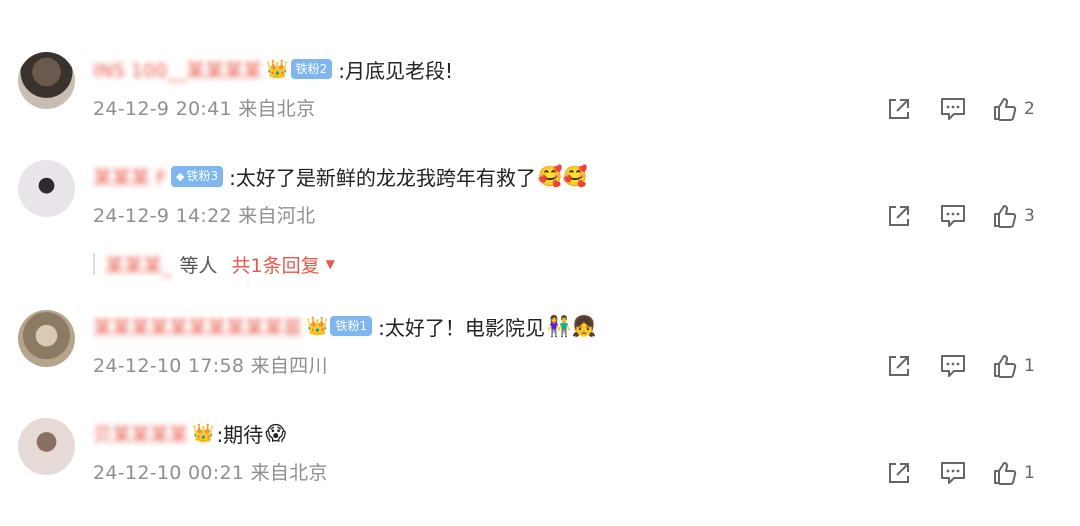 The height and width of the screenshot is (526, 1080). I want to click on comment-timestamp: 24-12-10 17:58 来自四川, so click(210, 366).